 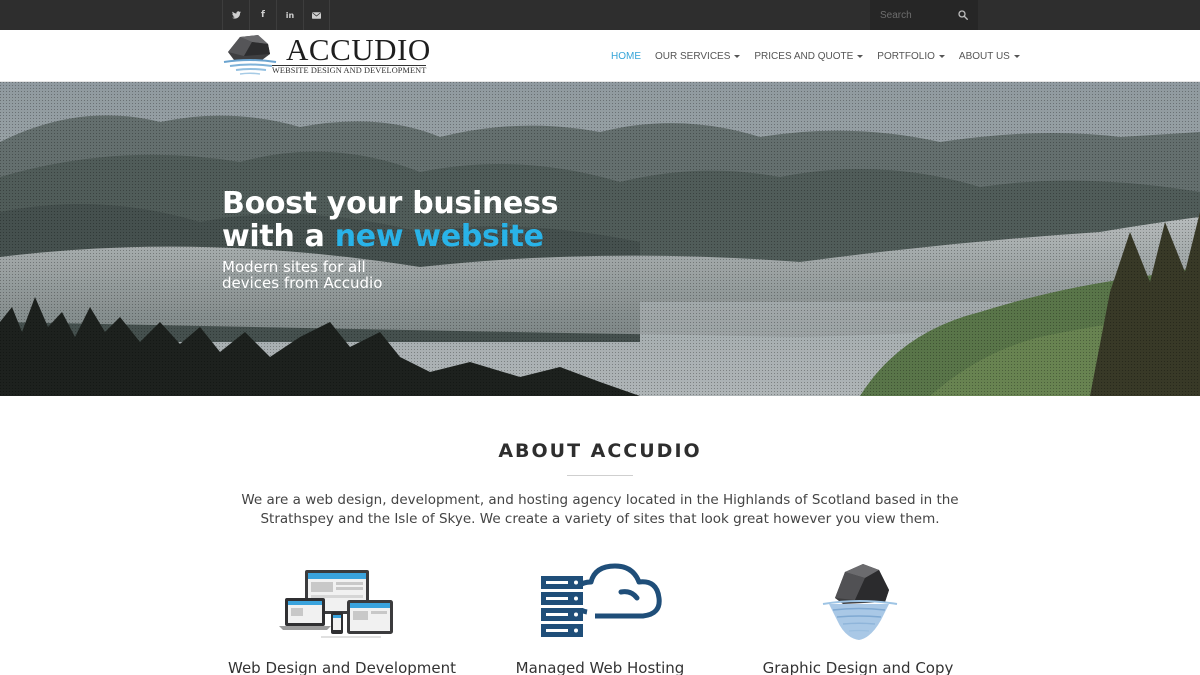 I want to click on site-logo: ACCUDIO WEBSITE DESIGN AND DEVELOPMENT, so click(x=333, y=56).